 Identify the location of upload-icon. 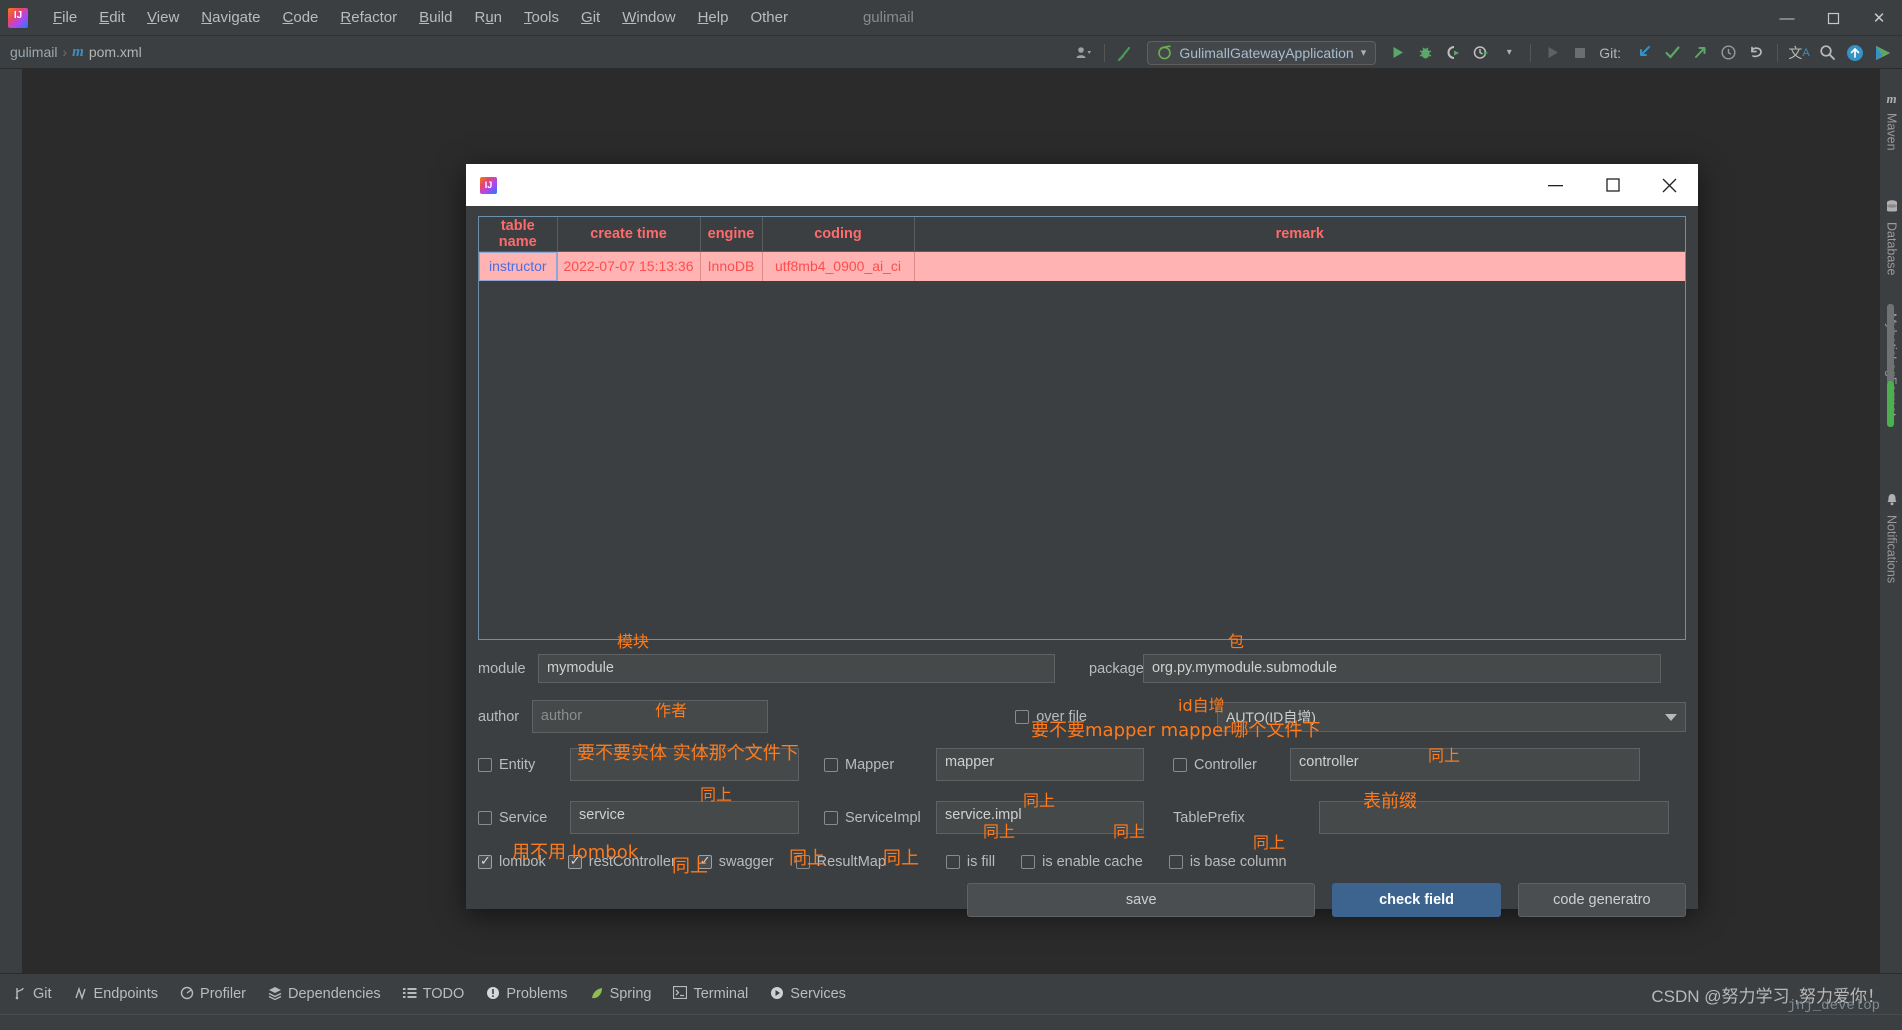
(1855, 53).